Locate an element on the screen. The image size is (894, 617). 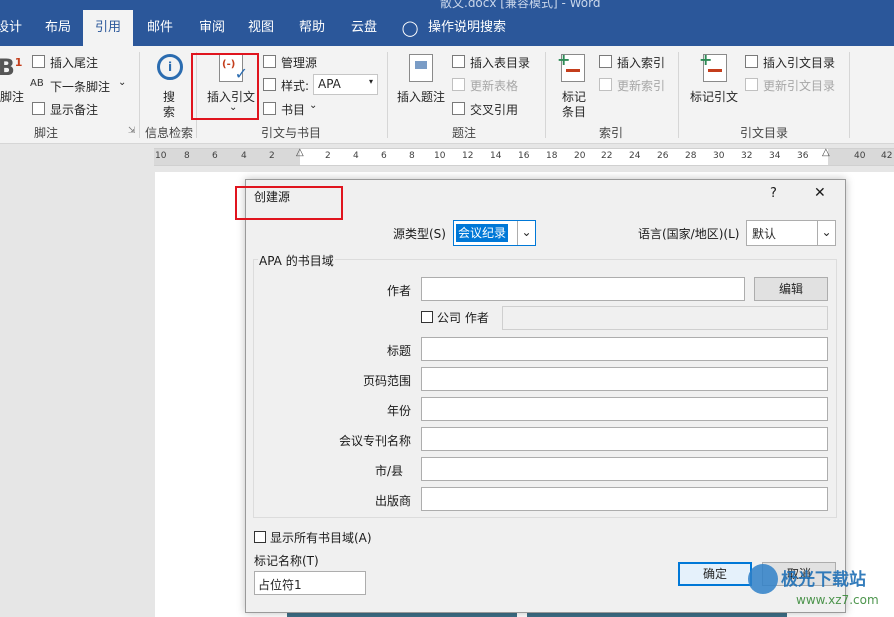
tag-name-value: 占位符1 is located at coordinates (280, 585).